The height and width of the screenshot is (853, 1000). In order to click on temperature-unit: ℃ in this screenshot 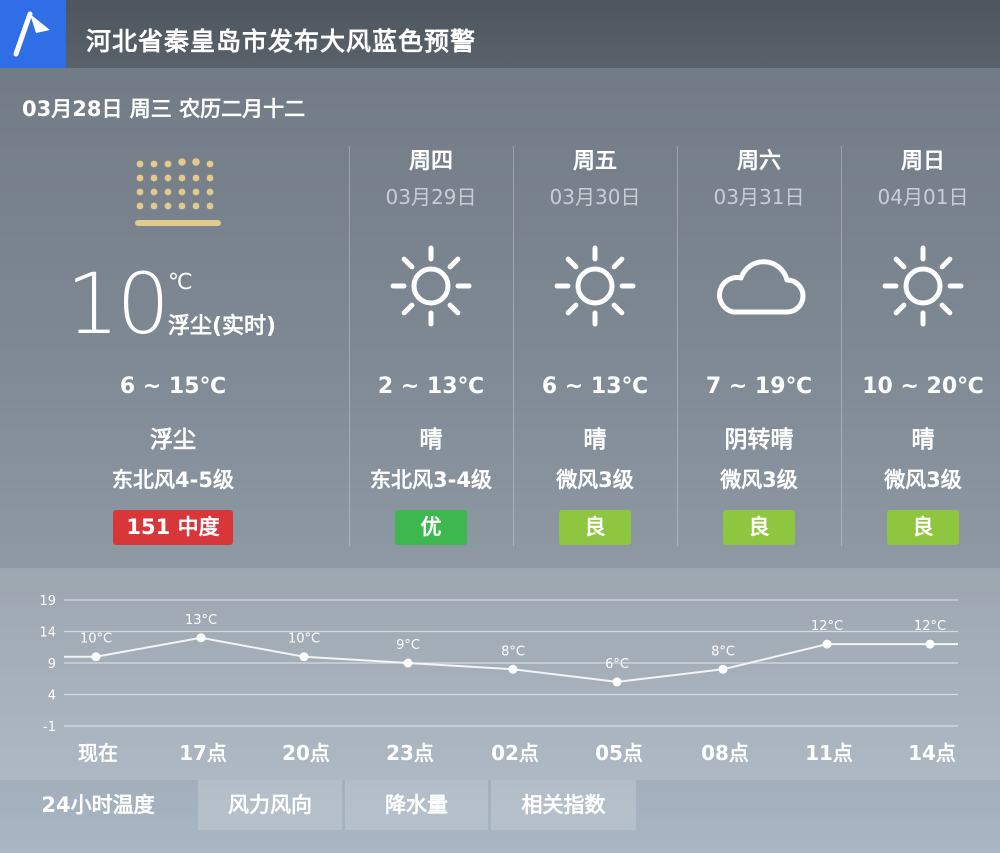, I will do `click(180, 282)`.